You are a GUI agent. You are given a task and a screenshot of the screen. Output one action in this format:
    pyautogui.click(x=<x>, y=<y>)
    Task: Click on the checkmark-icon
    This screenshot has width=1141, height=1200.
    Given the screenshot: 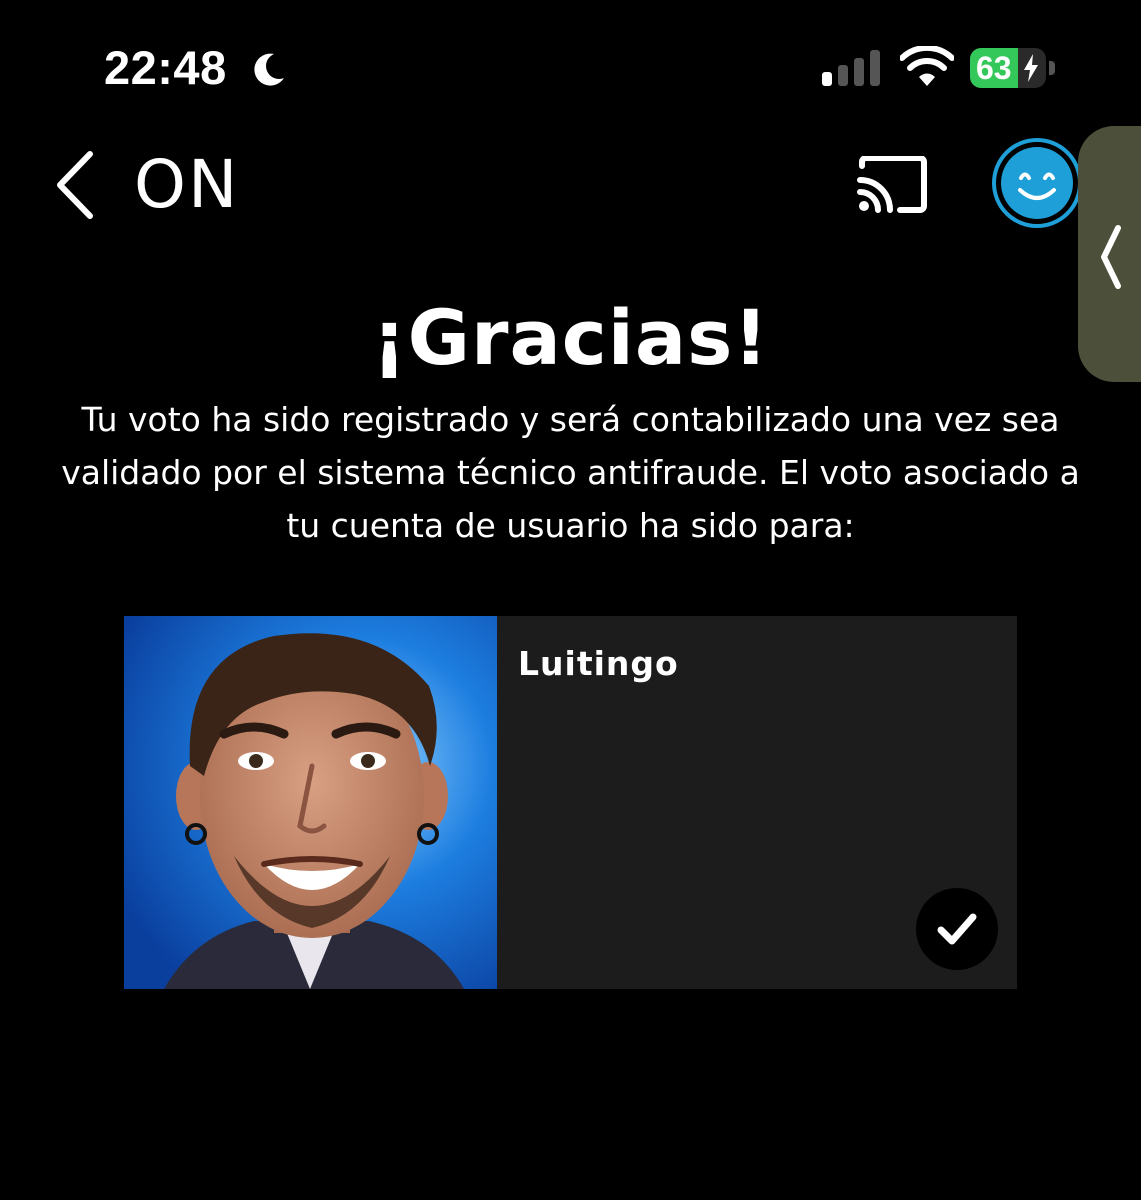 What is the action you would take?
    pyautogui.click(x=957, y=929)
    